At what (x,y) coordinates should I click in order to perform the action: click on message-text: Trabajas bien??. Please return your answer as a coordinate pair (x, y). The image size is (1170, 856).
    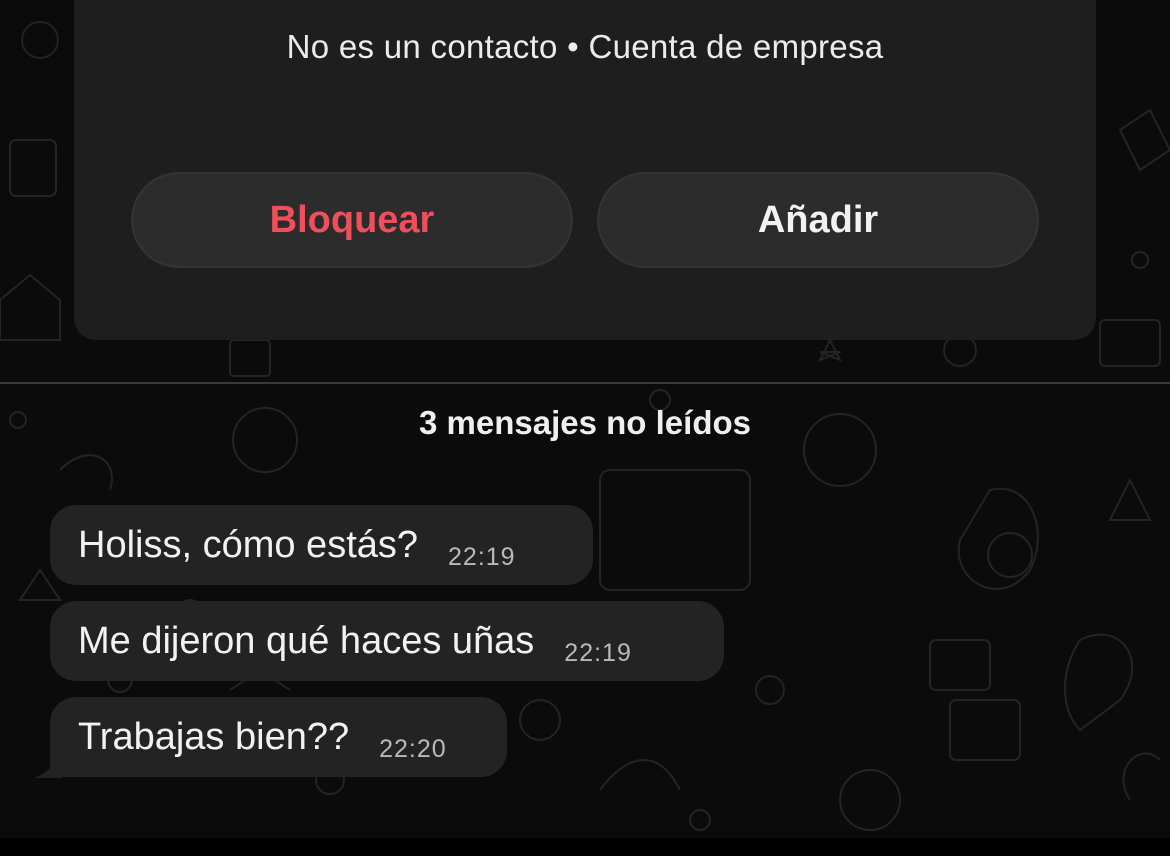
    Looking at the image, I should click on (214, 736).